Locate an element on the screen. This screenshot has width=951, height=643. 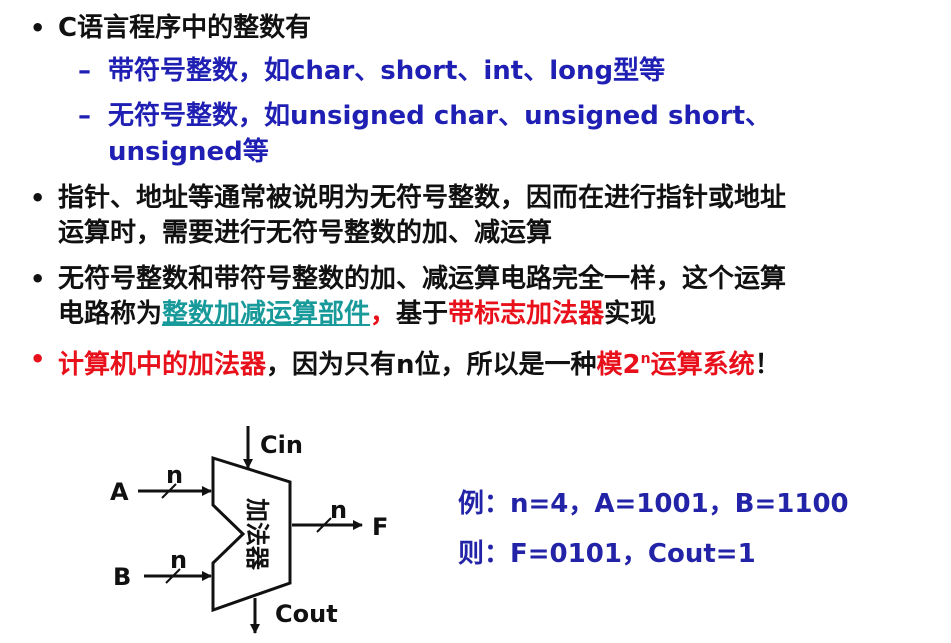
sub-item-2-text-cont: unsigned等 is located at coordinates (188, 152).